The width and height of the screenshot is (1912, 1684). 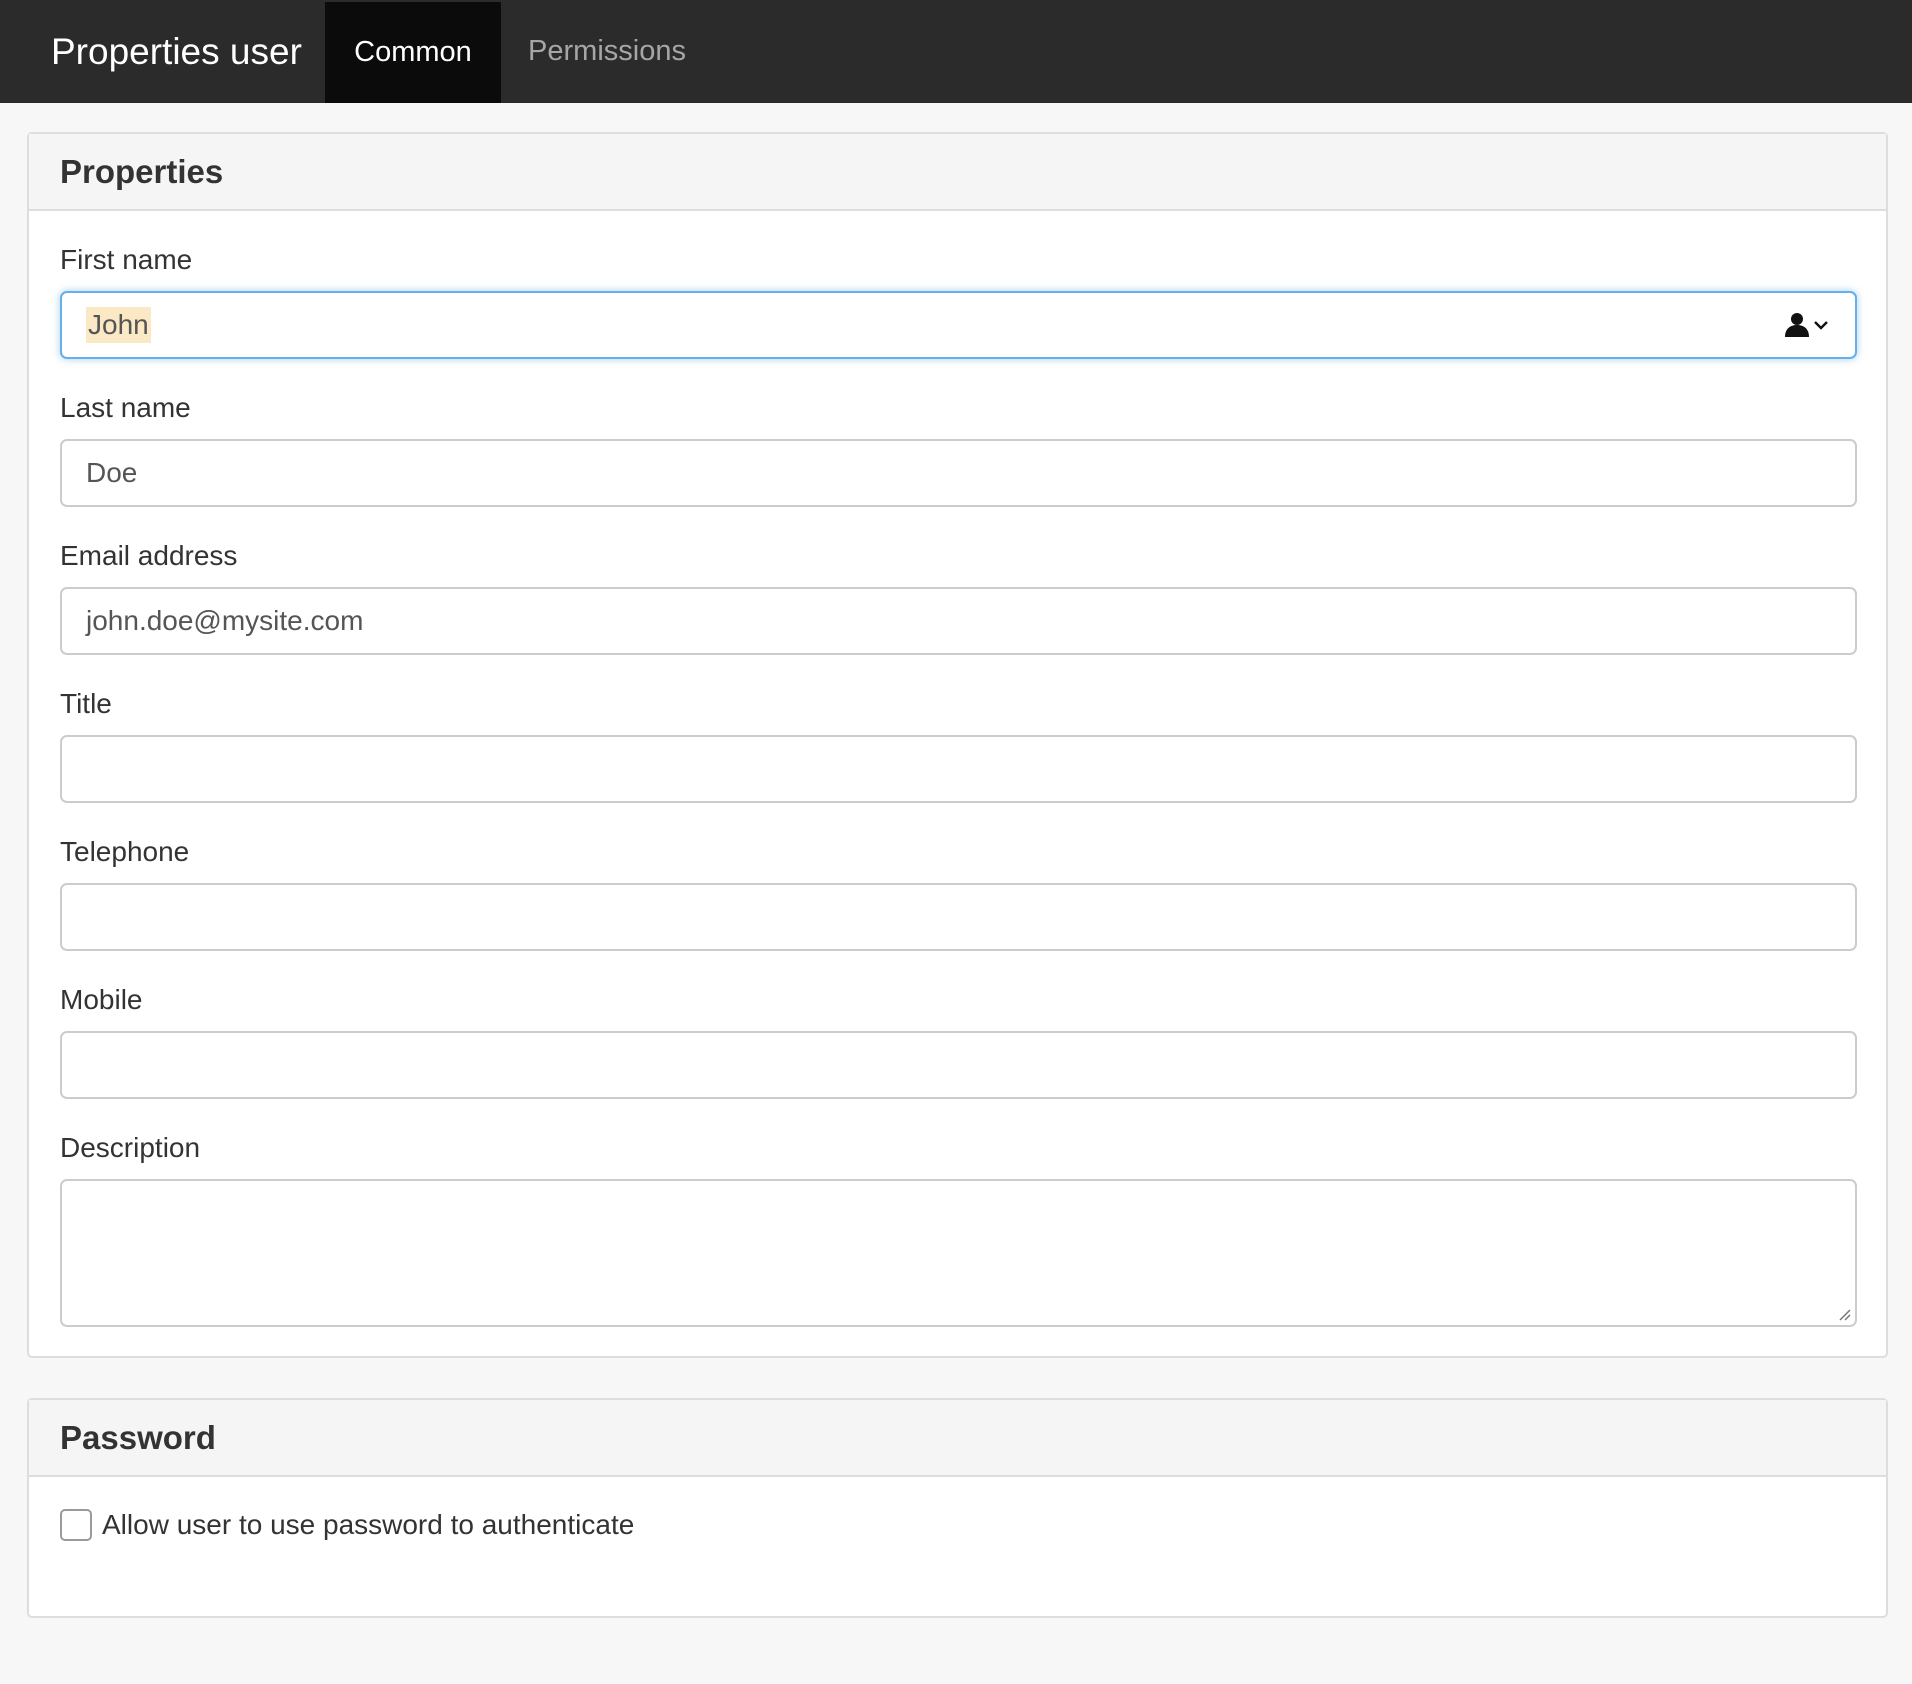 I want to click on tab-permissions: Permissions, so click(x=607, y=51).